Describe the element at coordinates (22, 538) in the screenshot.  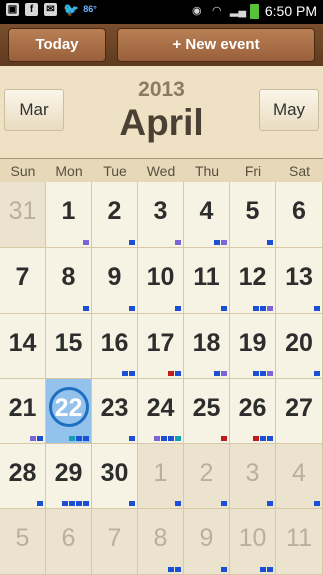
I see `day-number: 5` at that location.